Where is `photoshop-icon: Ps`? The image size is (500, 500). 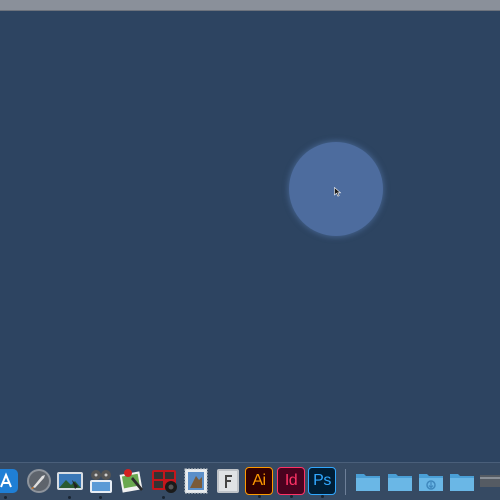 photoshop-icon: Ps is located at coordinates (322, 482).